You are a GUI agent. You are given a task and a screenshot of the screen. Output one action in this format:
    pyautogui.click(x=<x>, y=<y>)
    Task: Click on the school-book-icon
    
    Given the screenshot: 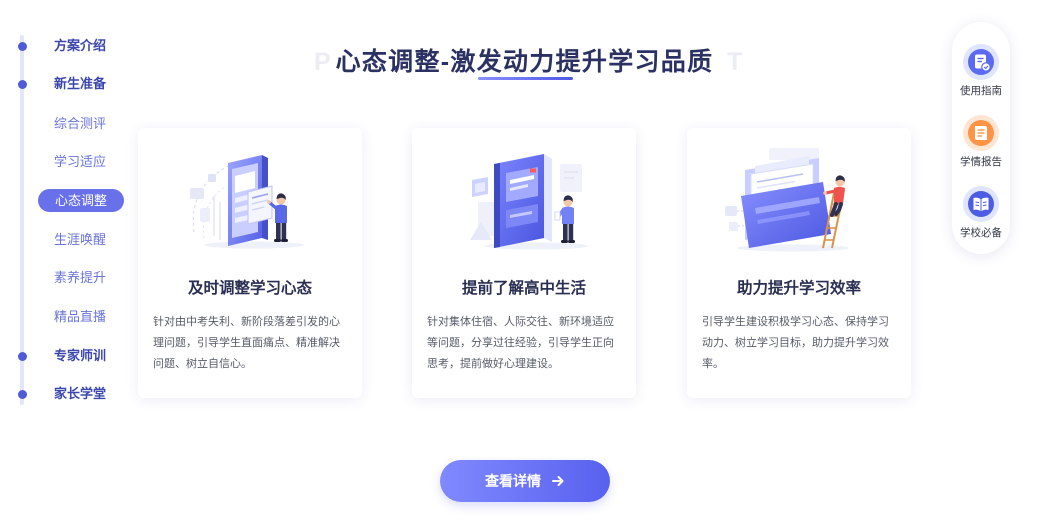 What is the action you would take?
    pyautogui.click(x=981, y=204)
    